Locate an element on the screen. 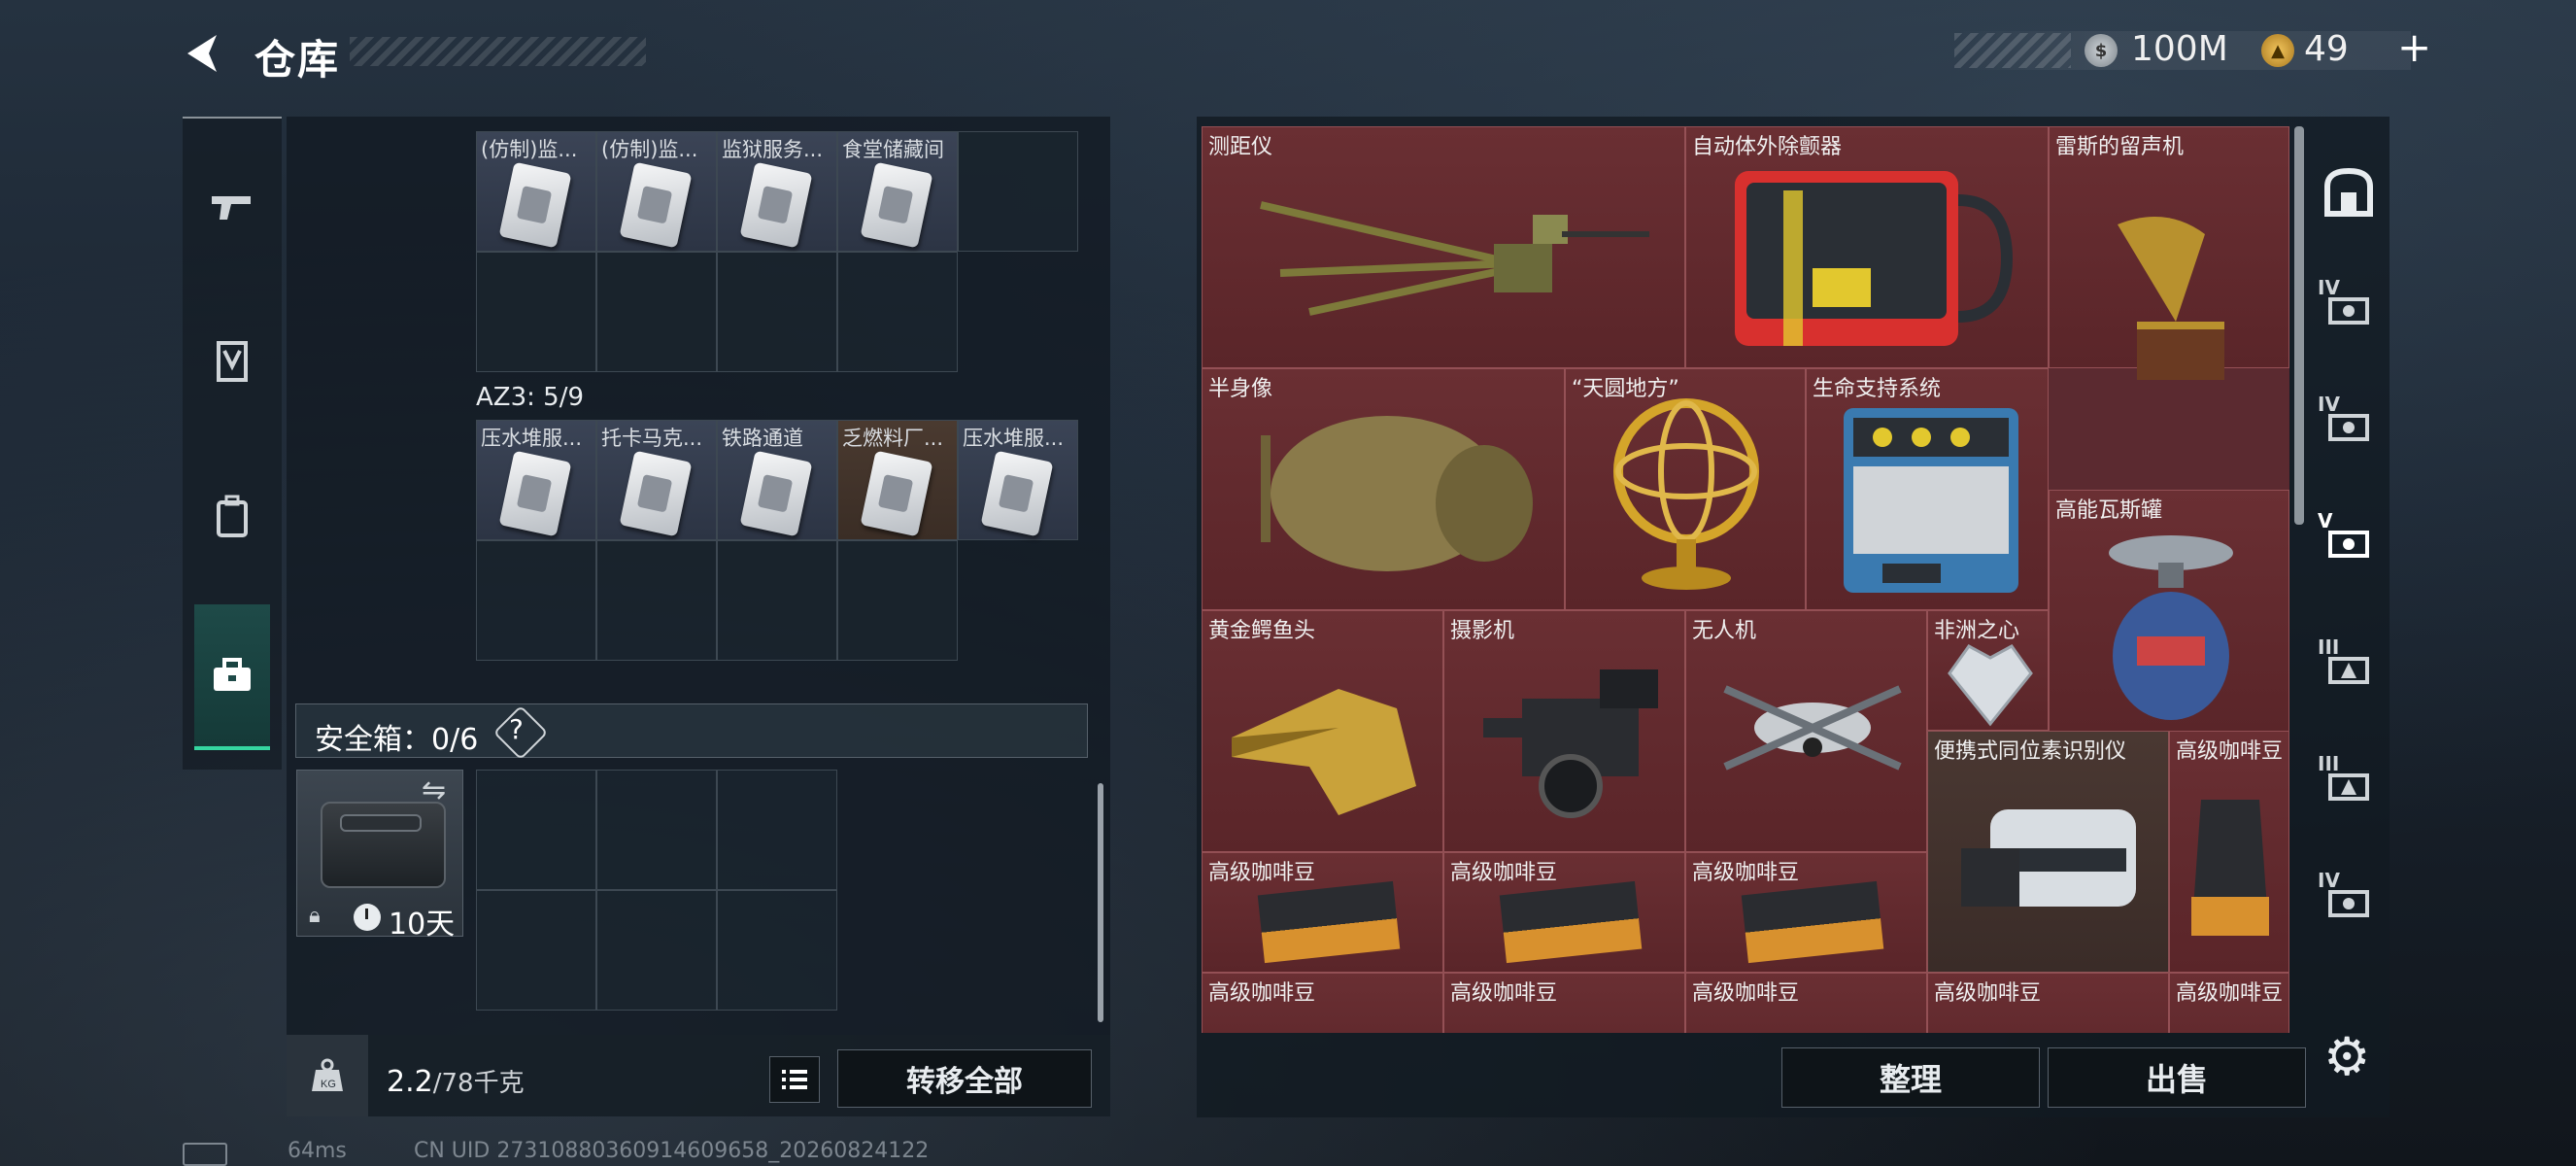 This screenshot has height=1166, width=2576. az3-capacity-label: AZ3: 5/9 is located at coordinates (530, 397).